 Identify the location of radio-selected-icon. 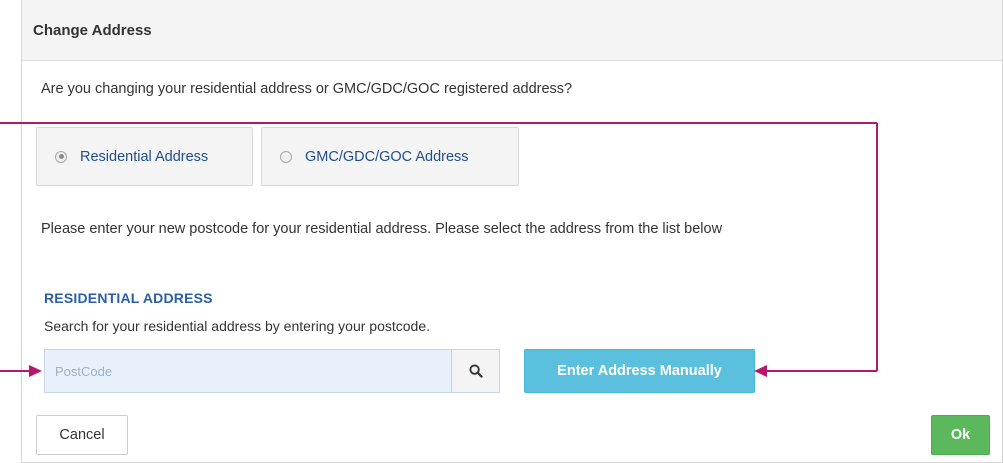
(61, 156).